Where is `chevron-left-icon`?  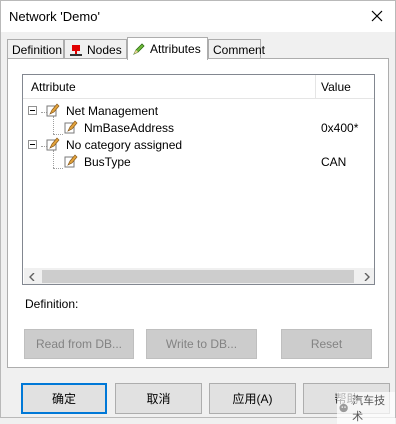
chevron-left-icon is located at coordinates (32, 276).